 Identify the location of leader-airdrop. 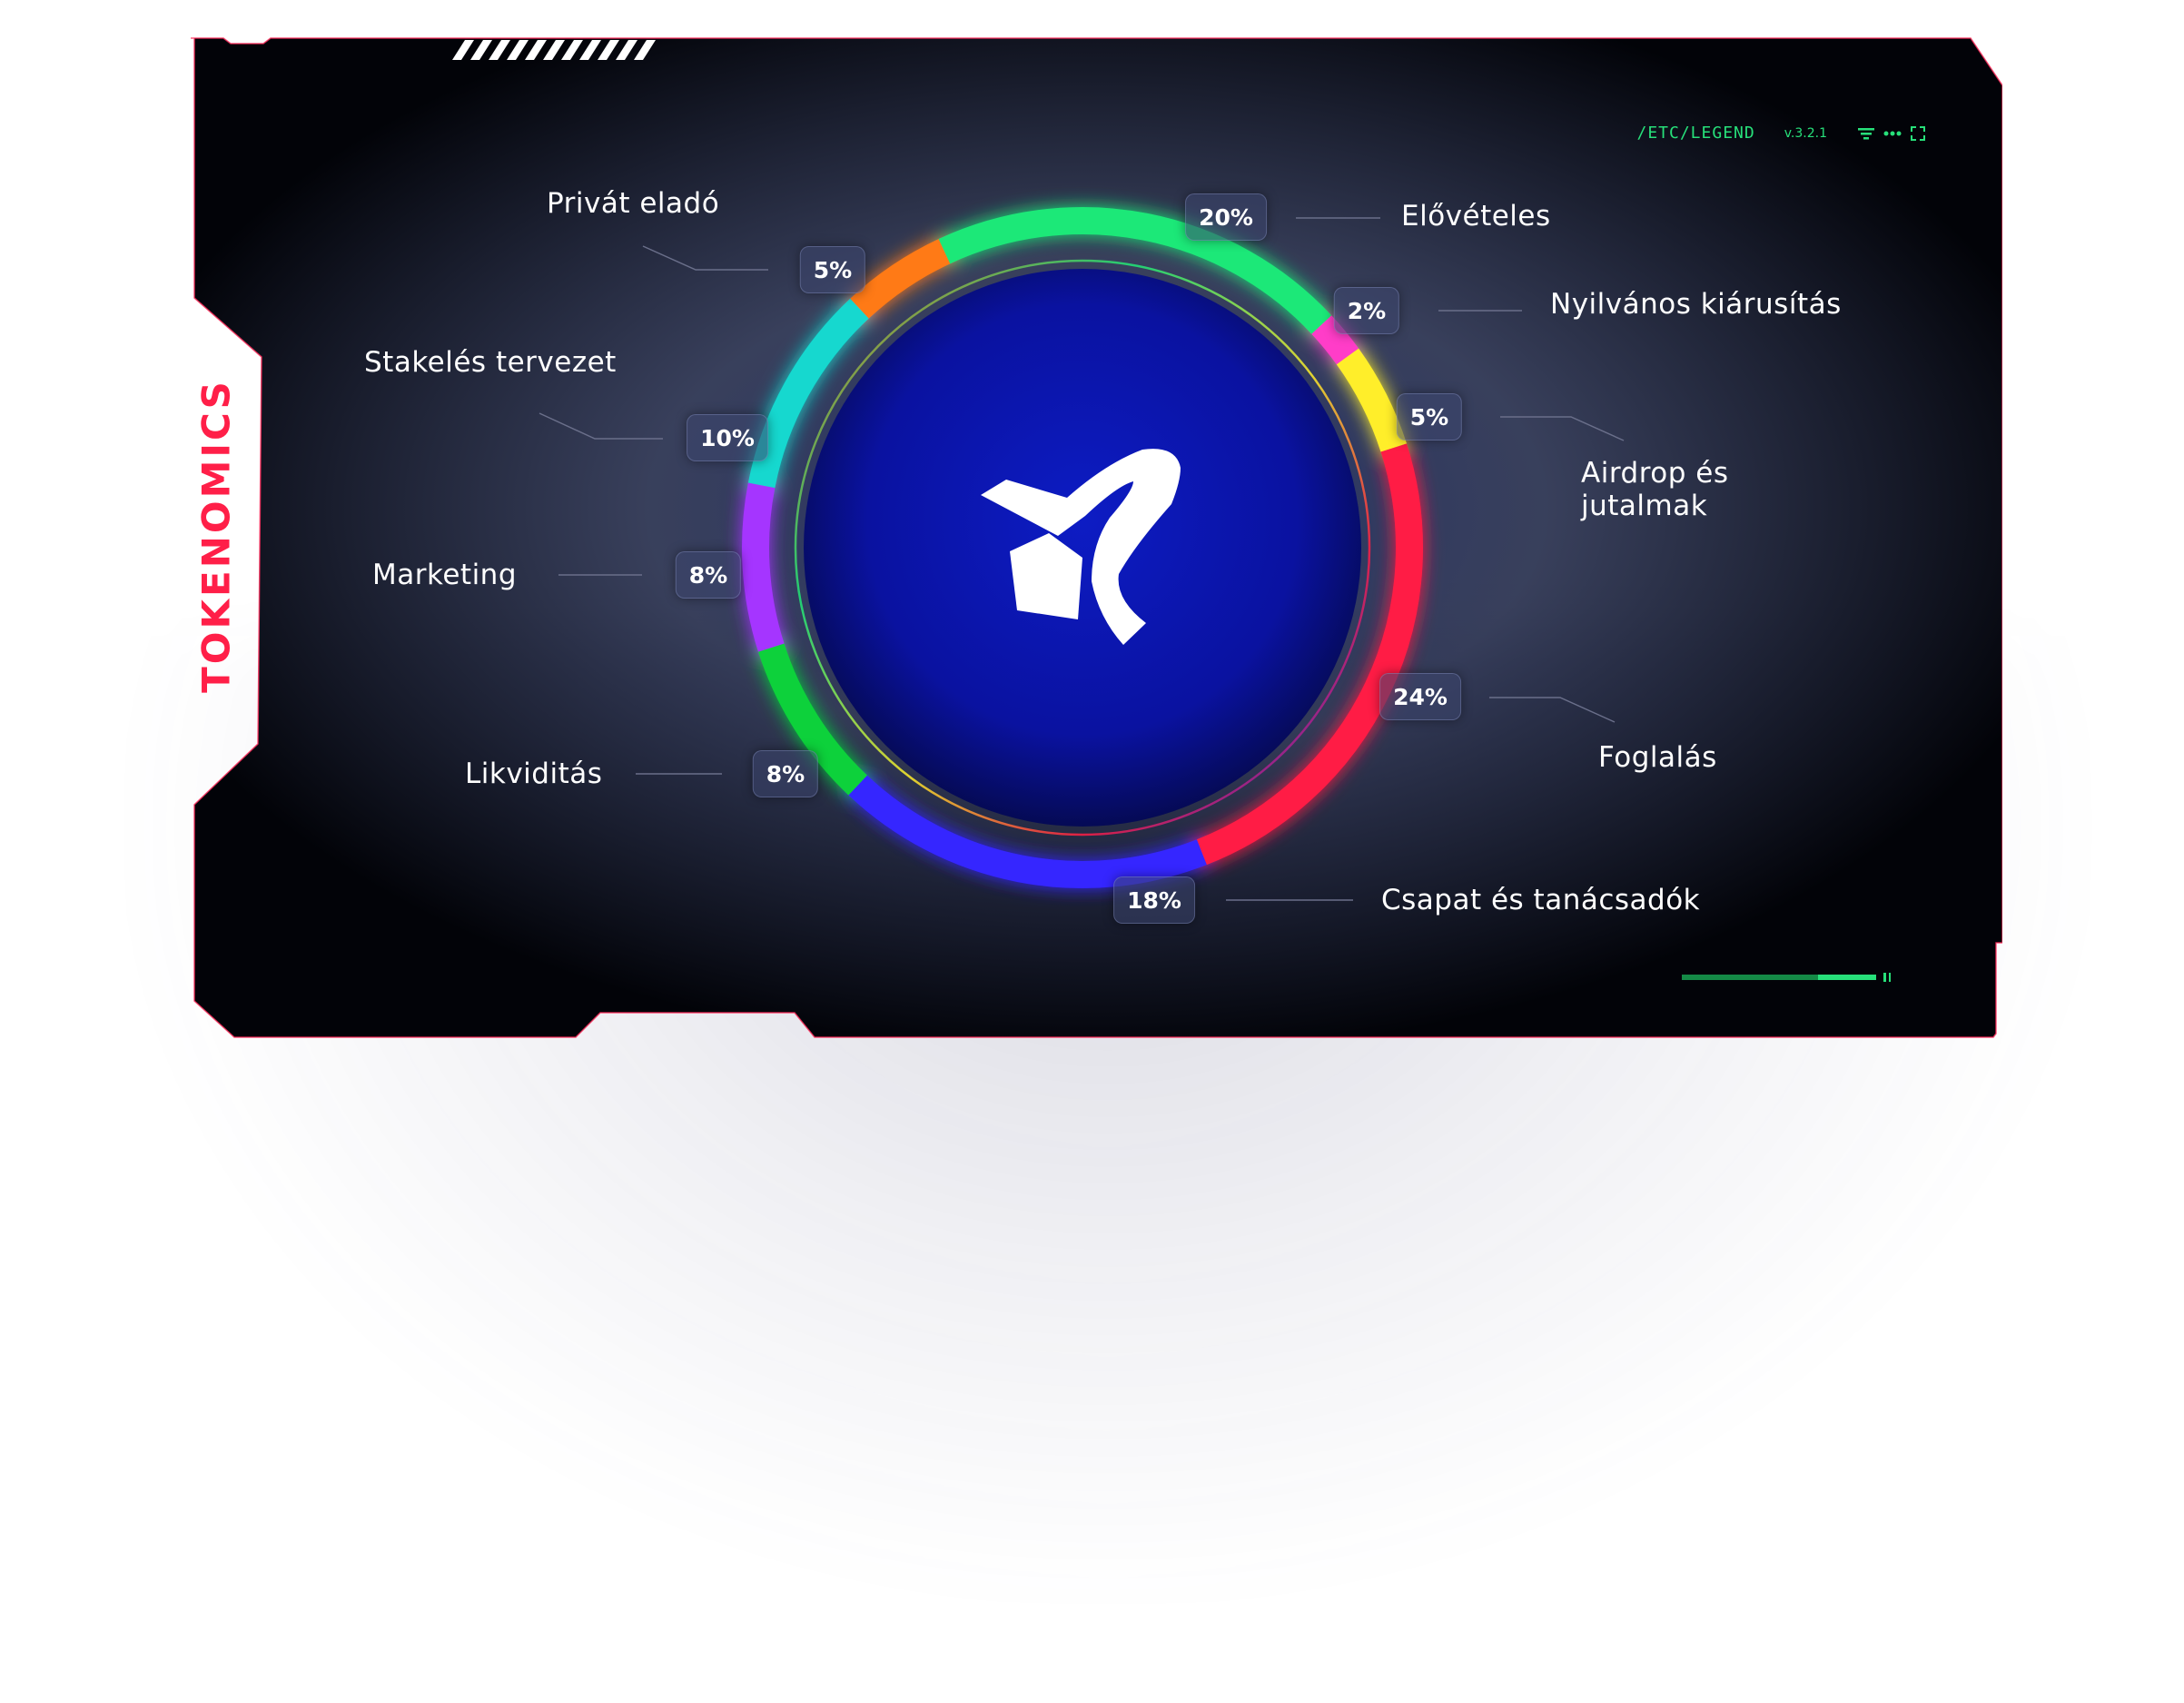
(1563, 428).